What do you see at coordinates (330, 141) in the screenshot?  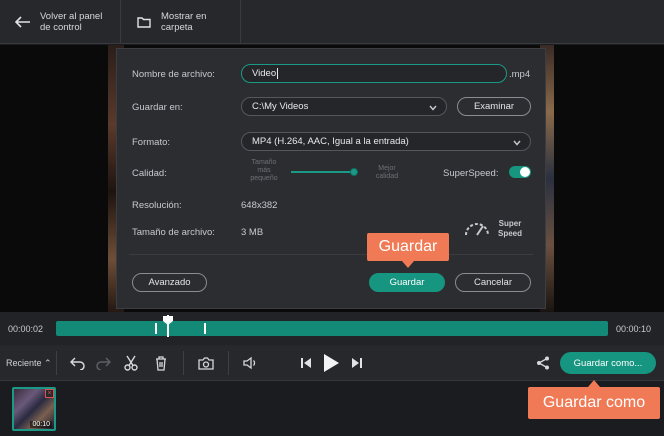 I see `format-value: MP4 (H.264, AAC, Igual a la entrada)` at bounding box center [330, 141].